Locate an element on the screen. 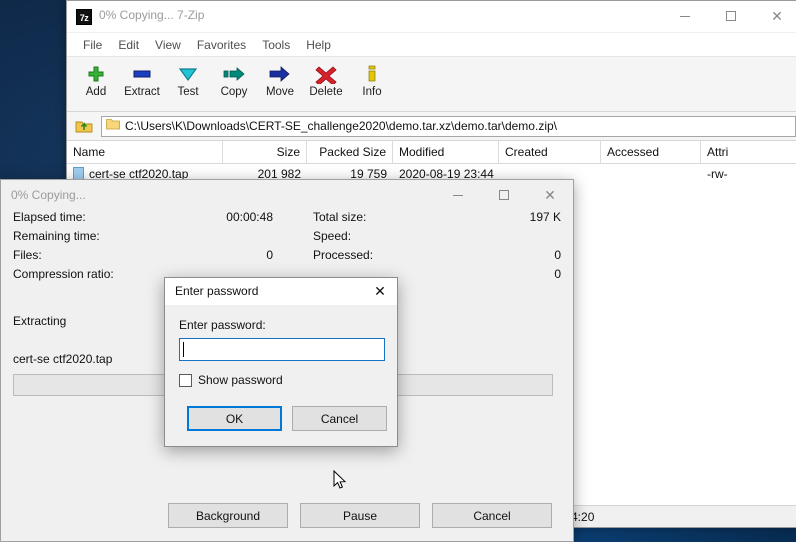  progress-operation-label: Extracting is located at coordinates (40, 321).